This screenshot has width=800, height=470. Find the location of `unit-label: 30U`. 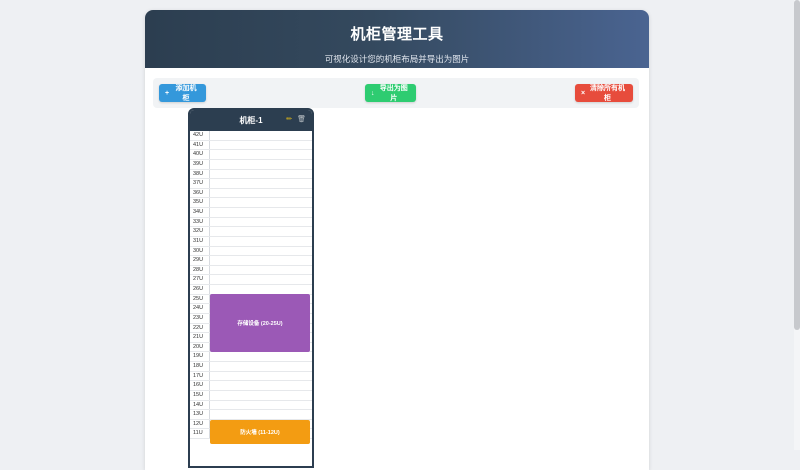

unit-label: 30U is located at coordinates (198, 250).